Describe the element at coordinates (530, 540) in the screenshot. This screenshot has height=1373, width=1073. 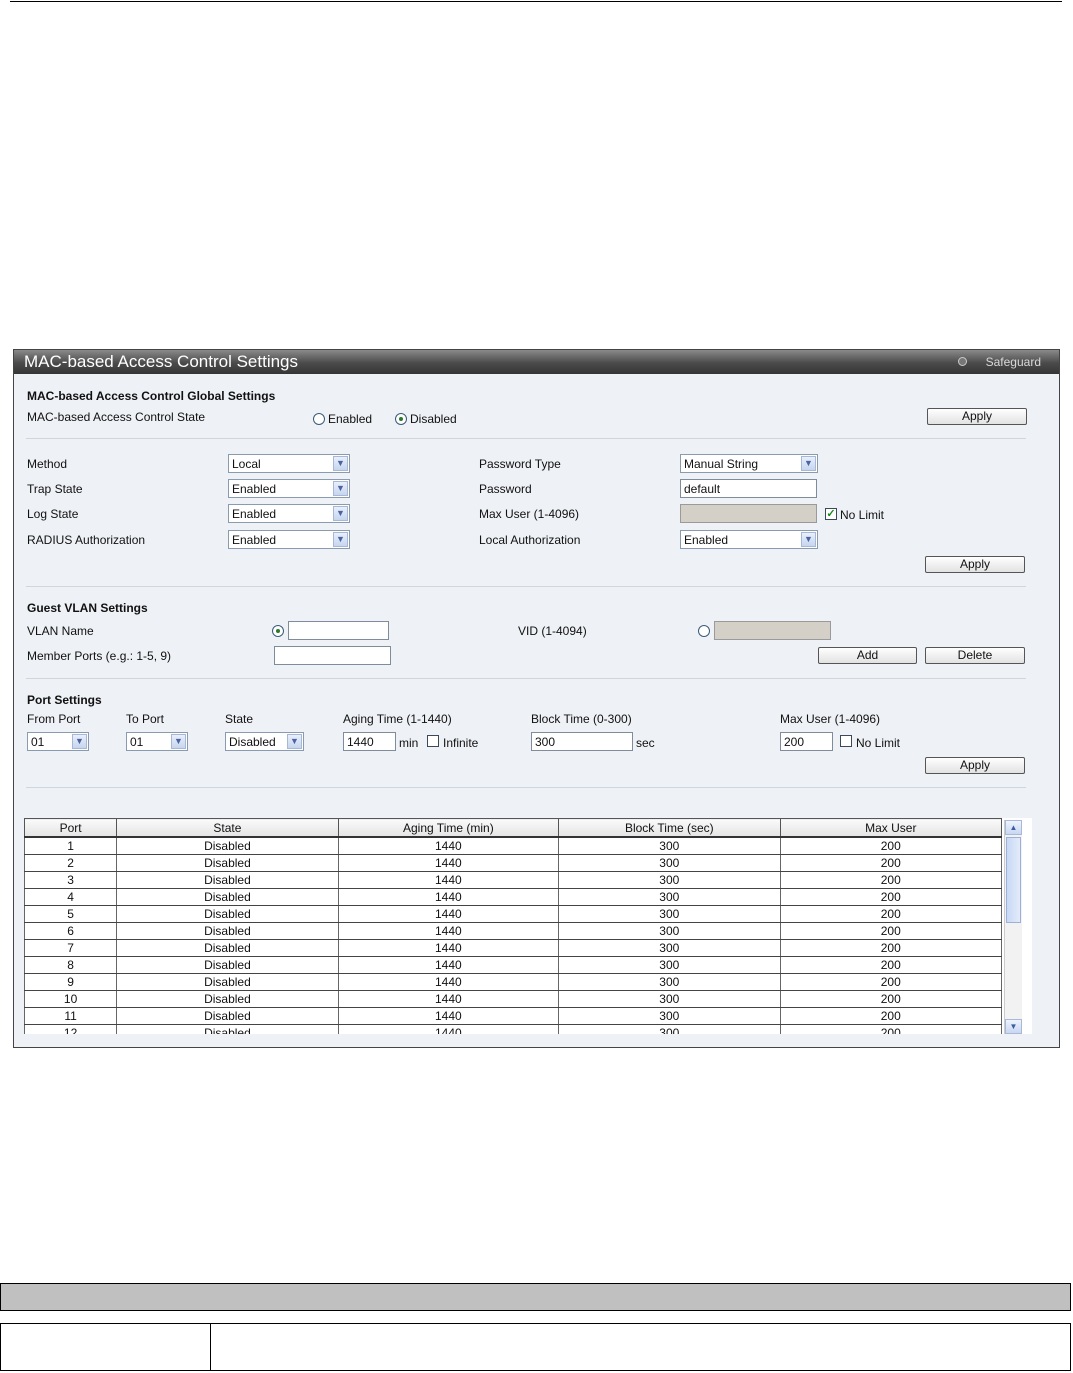
I see `local-auth-label: Local Authorization` at that location.